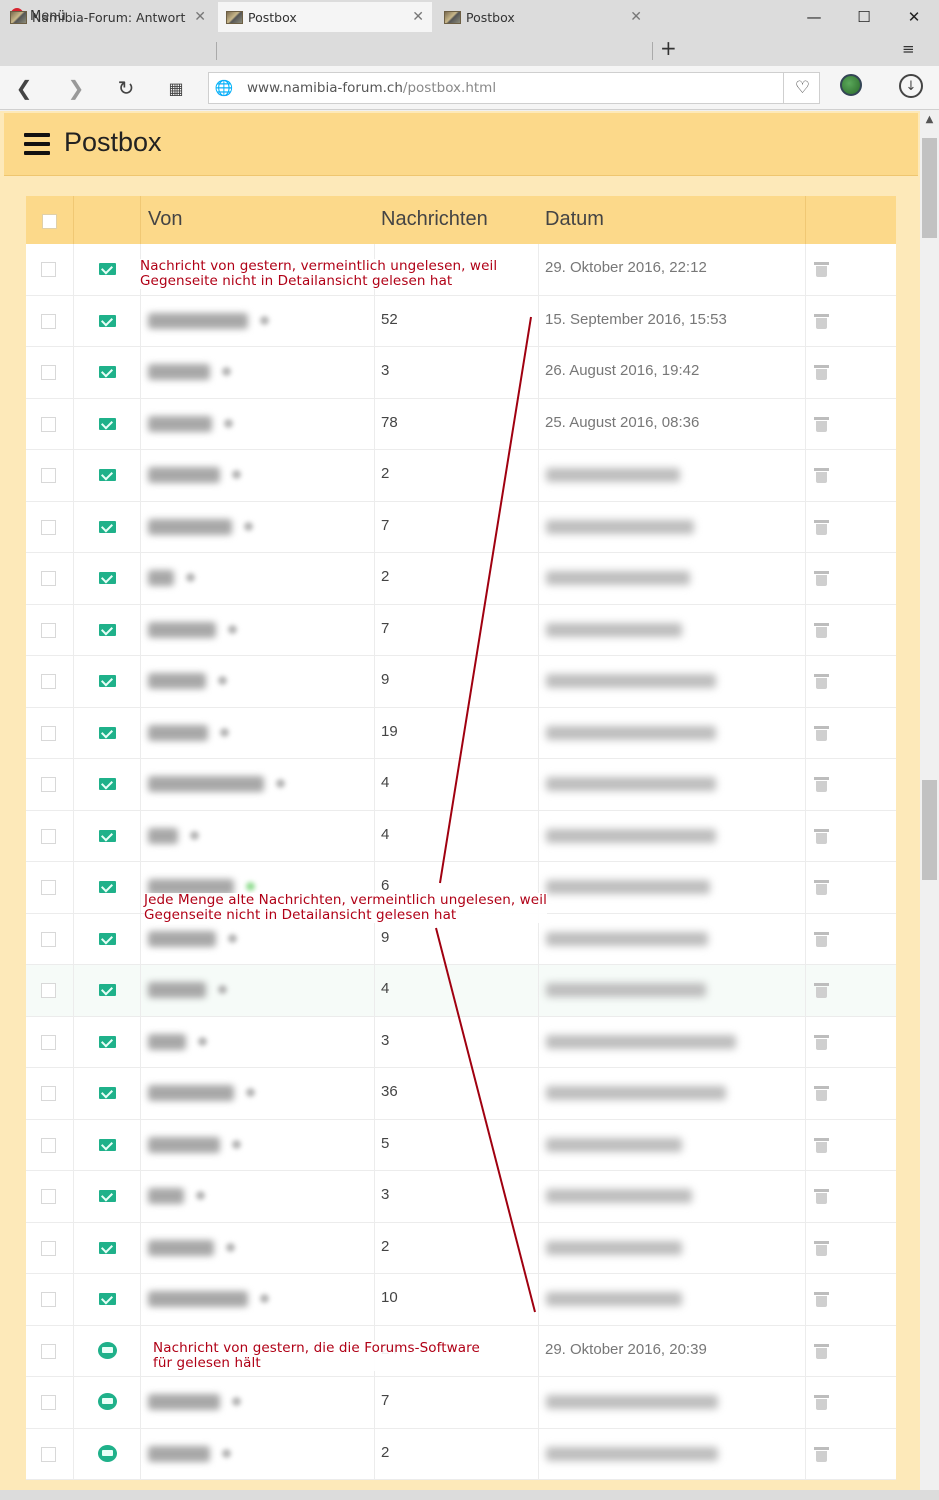  Describe the element at coordinates (126, 88) in the screenshot. I see `reload-icon: ↻` at that location.